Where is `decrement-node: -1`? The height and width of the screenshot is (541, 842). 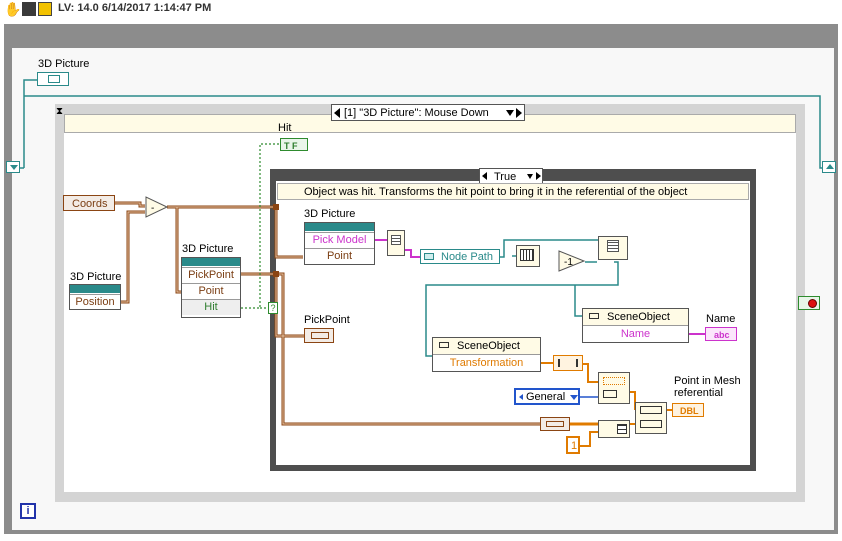
decrement-node: -1 is located at coordinates (572, 261).